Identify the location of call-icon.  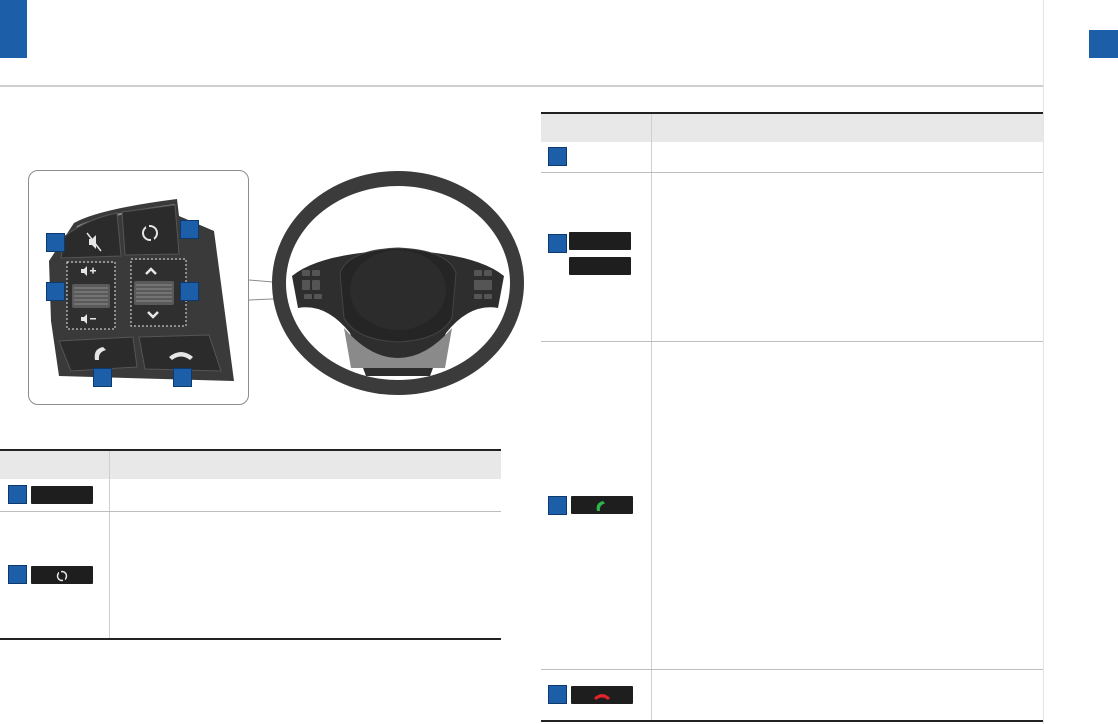
(601, 505).